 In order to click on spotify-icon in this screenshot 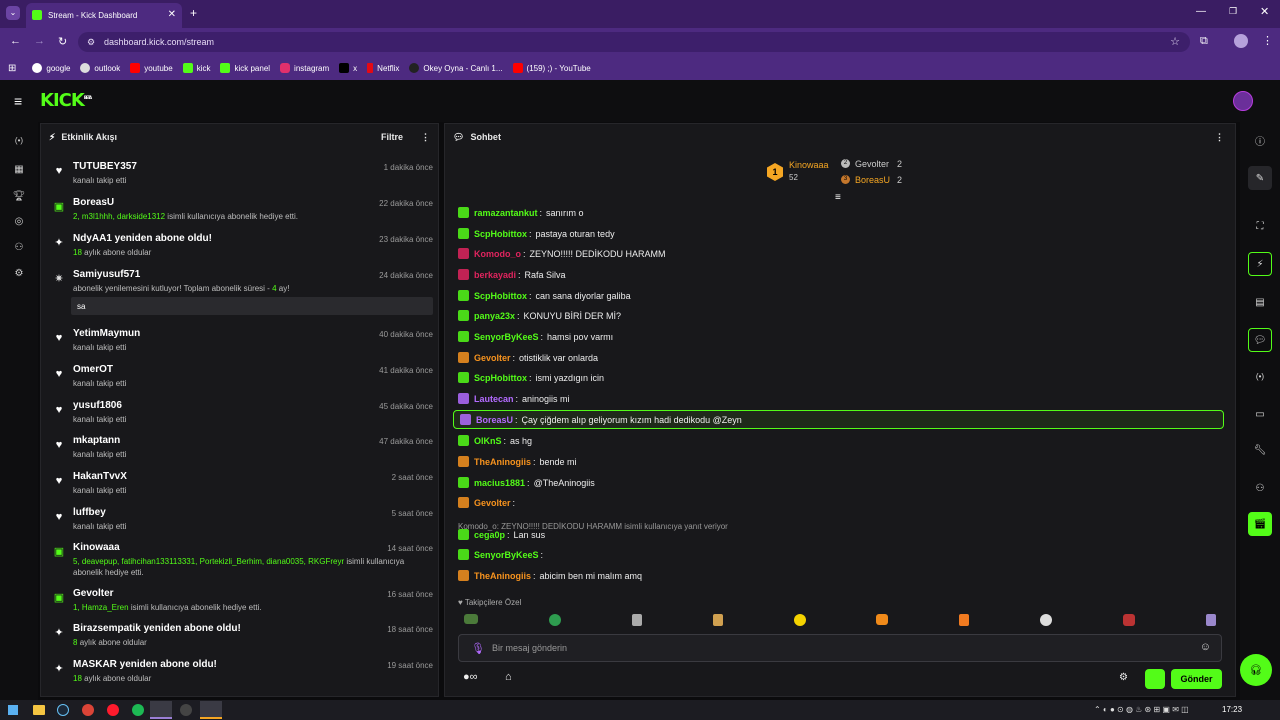, I will do `click(138, 710)`.